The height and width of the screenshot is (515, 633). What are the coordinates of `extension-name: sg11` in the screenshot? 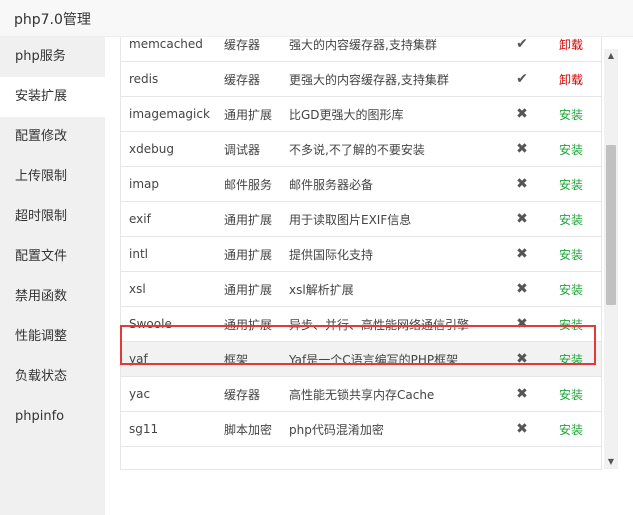 It's located at (168, 429).